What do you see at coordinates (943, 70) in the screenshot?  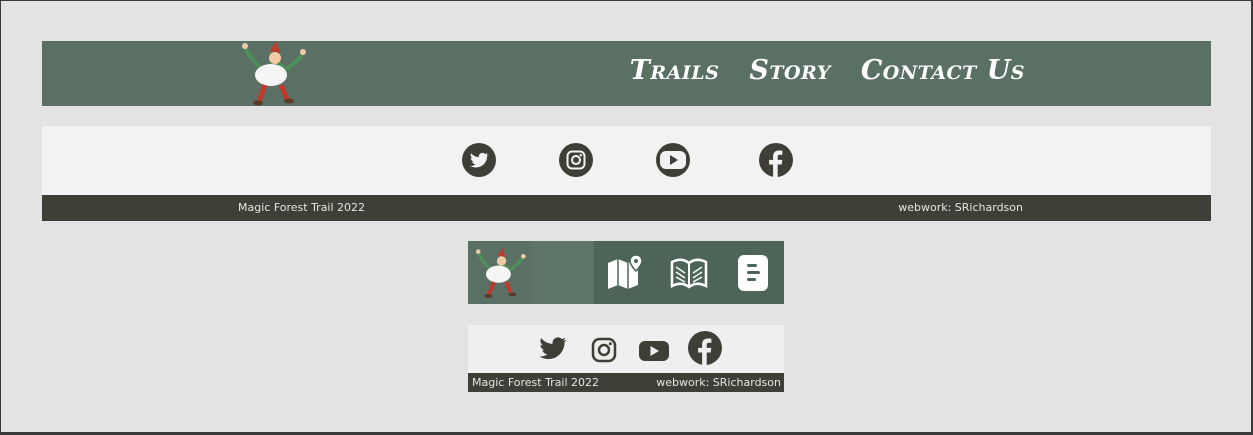 I see `nav-link-contact-us: Contact Us` at bounding box center [943, 70].